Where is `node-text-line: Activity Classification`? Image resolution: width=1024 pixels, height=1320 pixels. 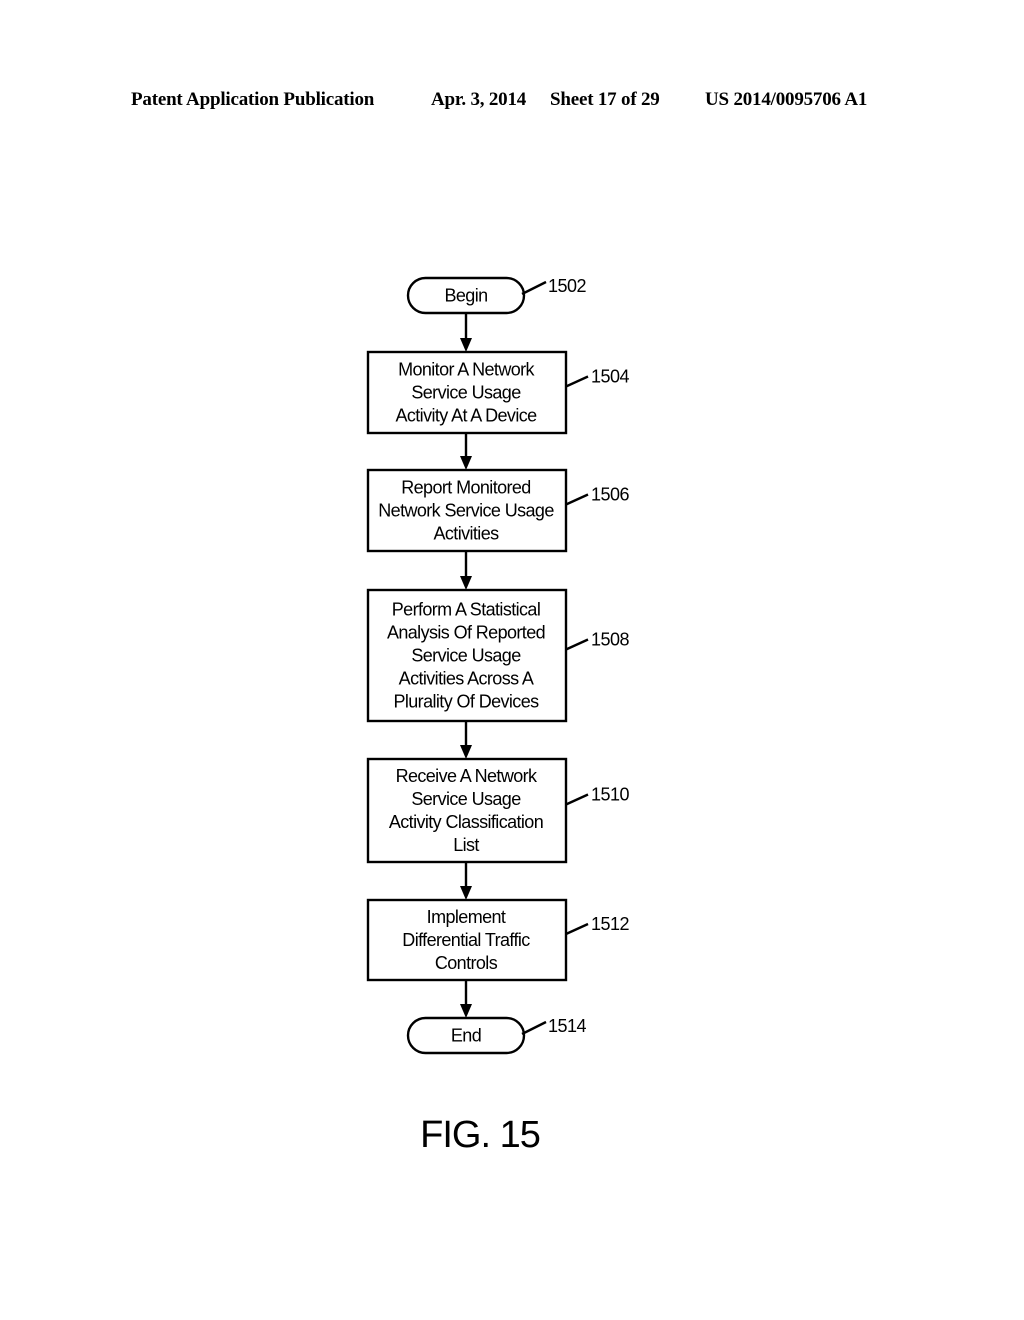 node-text-line: Activity Classification is located at coordinates (466, 822).